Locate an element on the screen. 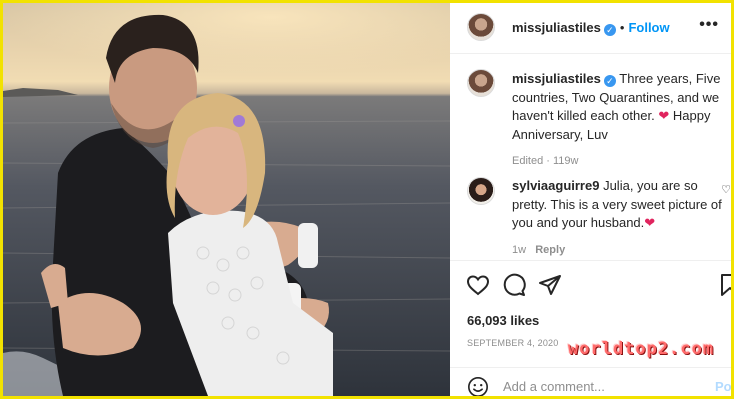  comment-icon is located at coordinates (514, 285).